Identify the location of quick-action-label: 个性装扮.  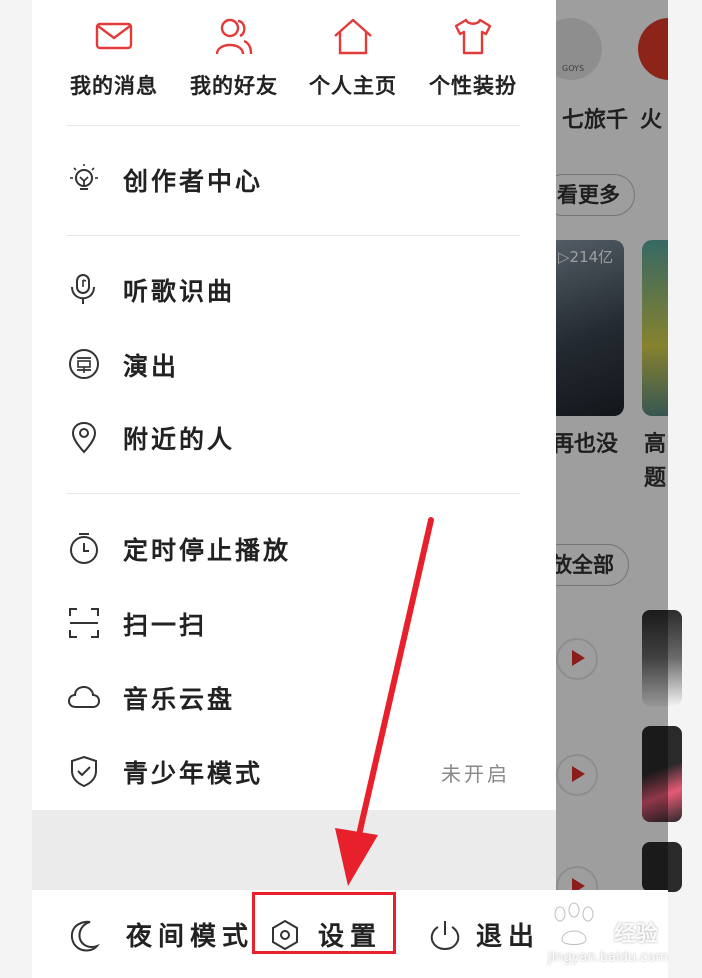
(473, 85).